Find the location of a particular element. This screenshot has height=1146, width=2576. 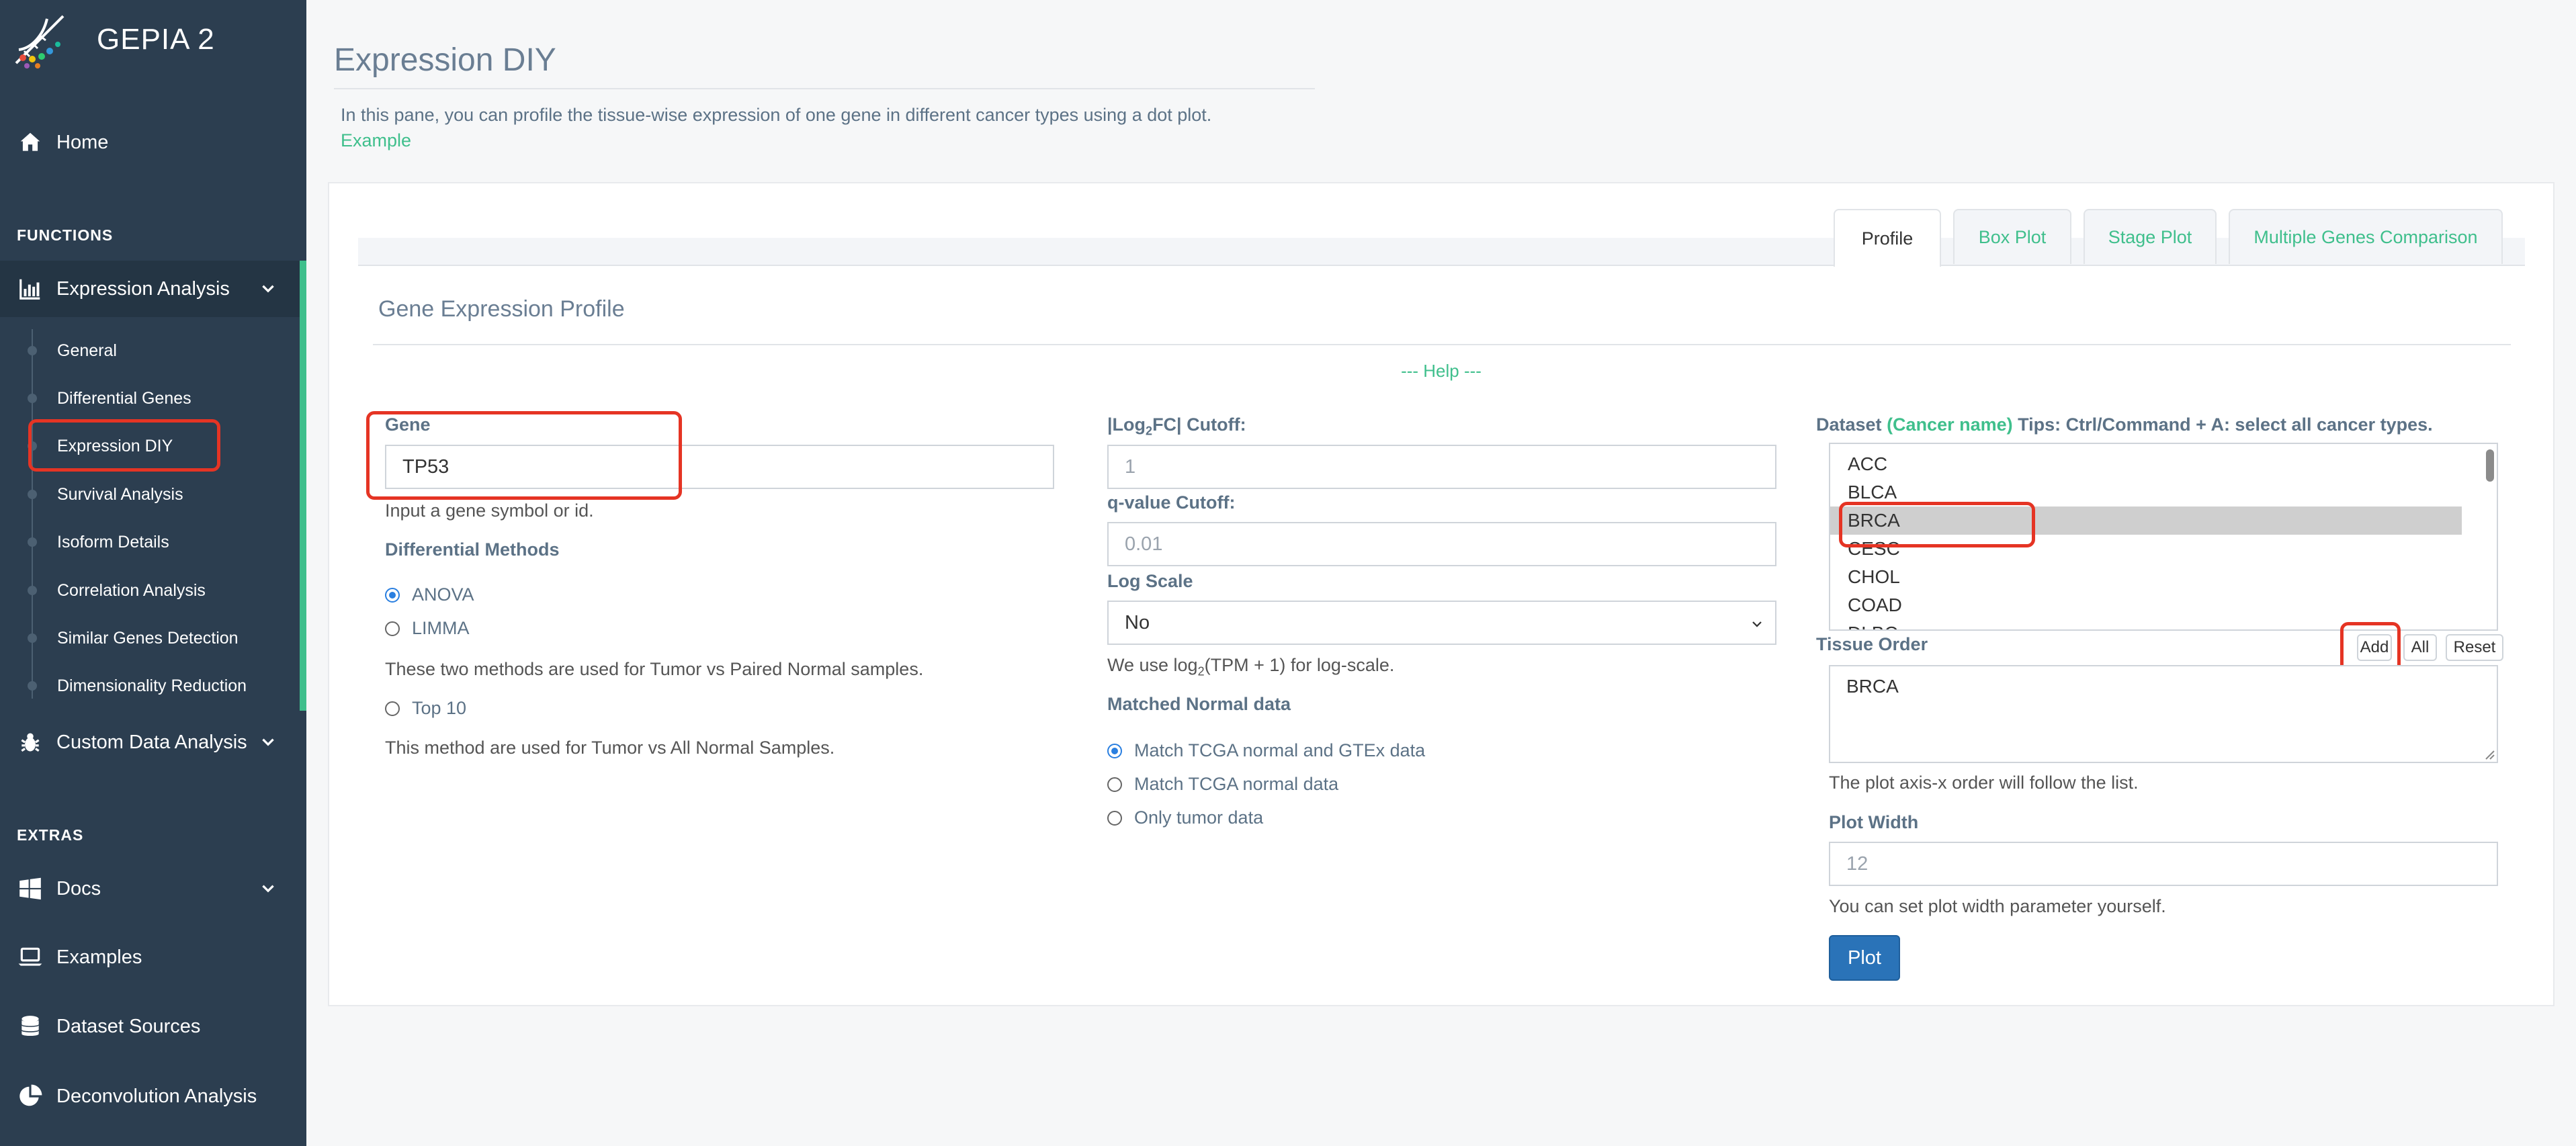

gene-input is located at coordinates (719, 467).